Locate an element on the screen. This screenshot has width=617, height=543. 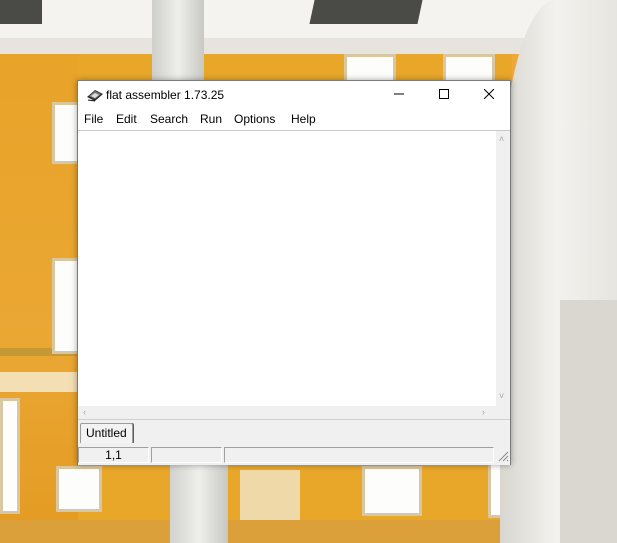
maximize-icon is located at coordinates (444, 95).